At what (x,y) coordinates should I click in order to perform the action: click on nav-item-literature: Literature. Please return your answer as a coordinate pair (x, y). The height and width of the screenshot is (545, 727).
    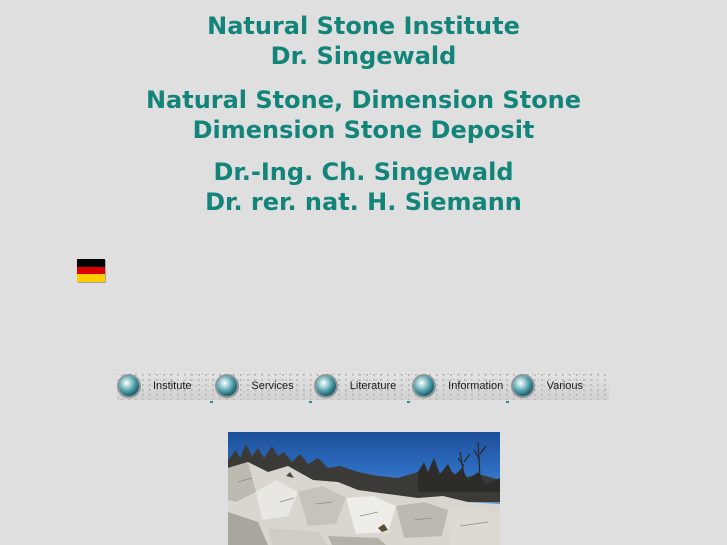
    Looking at the image, I should click on (363, 387).